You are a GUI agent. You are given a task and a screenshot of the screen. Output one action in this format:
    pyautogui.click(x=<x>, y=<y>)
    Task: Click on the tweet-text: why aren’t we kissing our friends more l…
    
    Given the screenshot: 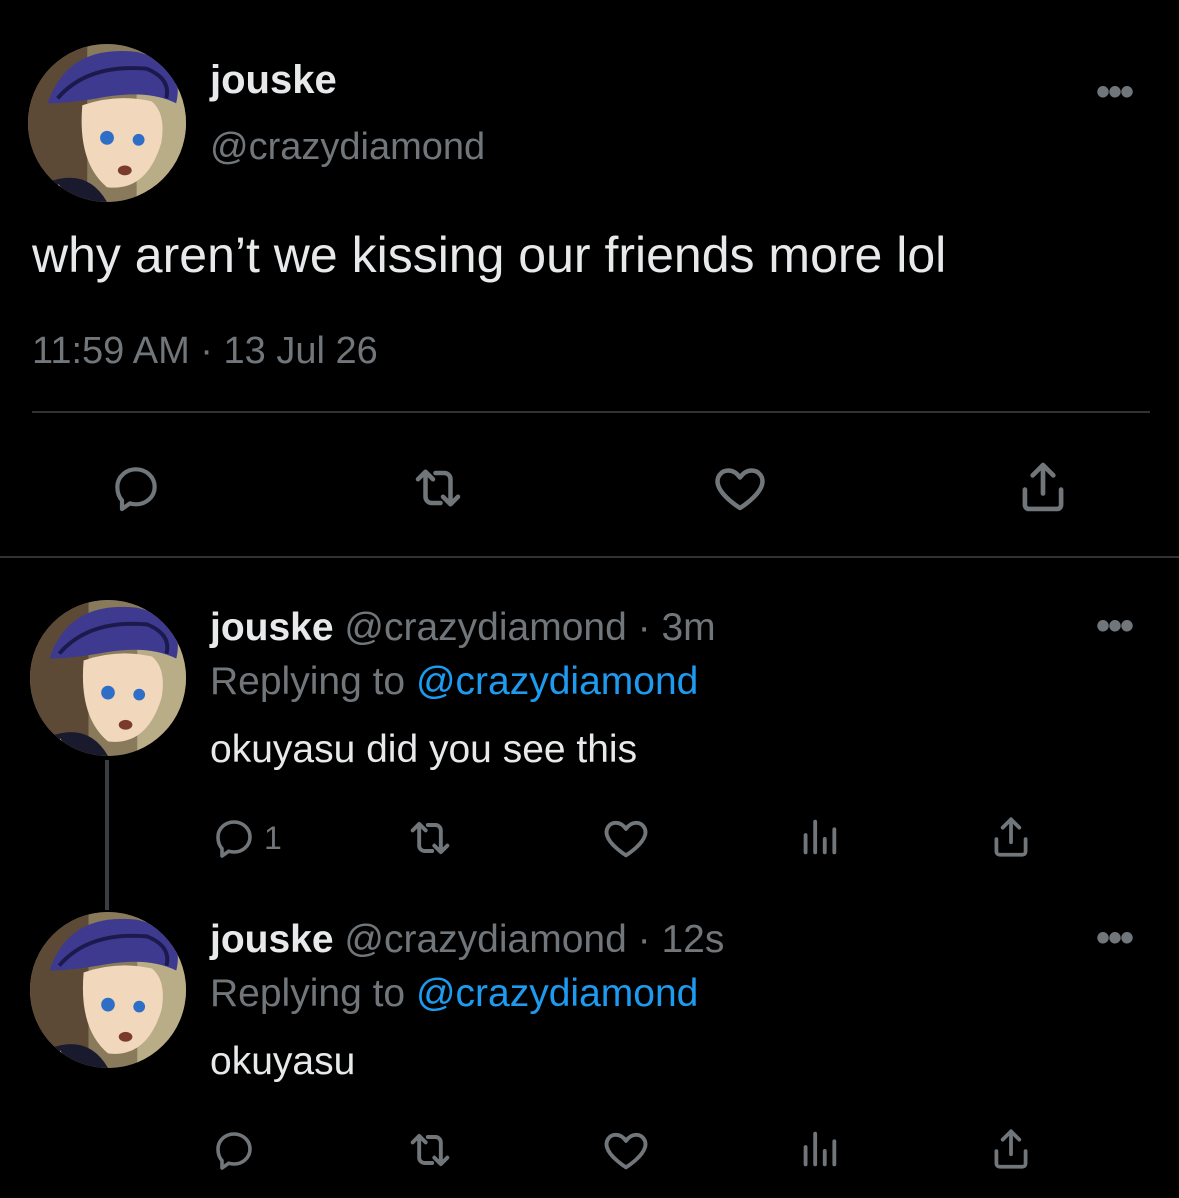 What is the action you would take?
    pyautogui.click(x=489, y=255)
    